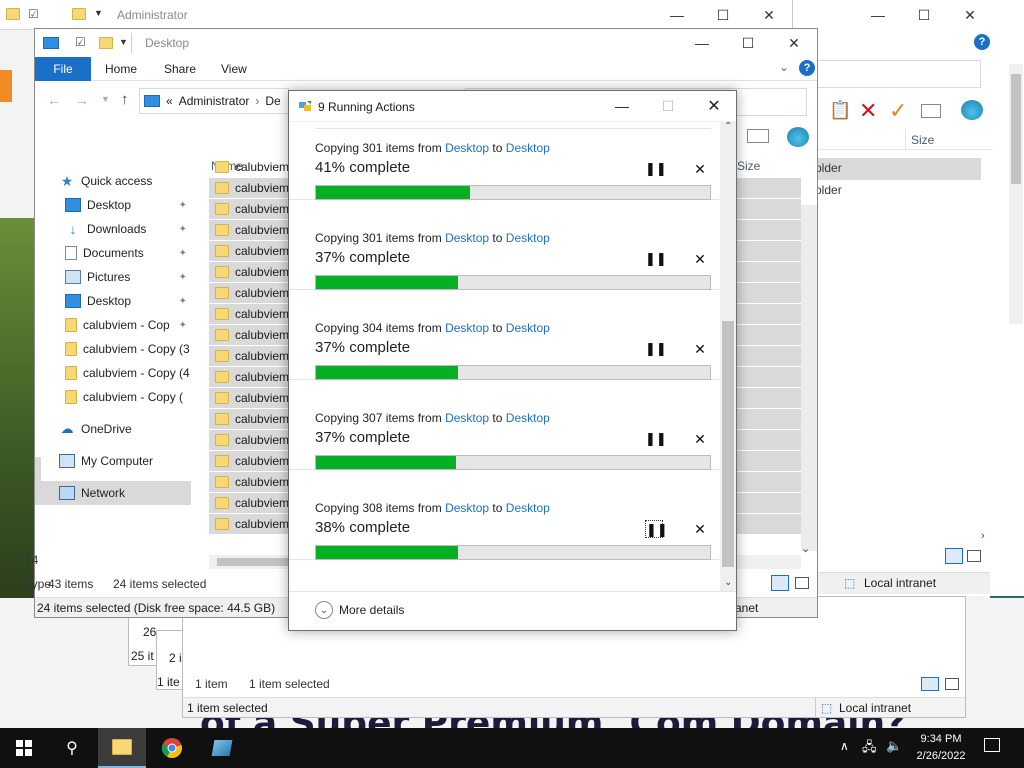 Image resolution: width=1024 pixels, height=768 pixels. I want to click on back-arrow-icon: ←, so click(54, 100).